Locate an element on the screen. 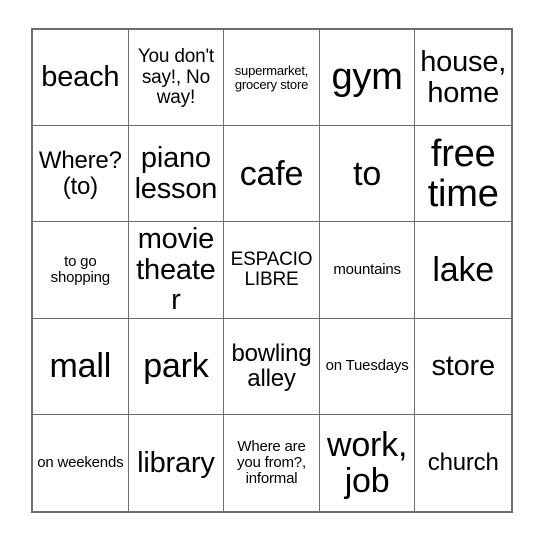  bingo-cell-label: ESPACIO LIBRE is located at coordinates (271, 269).